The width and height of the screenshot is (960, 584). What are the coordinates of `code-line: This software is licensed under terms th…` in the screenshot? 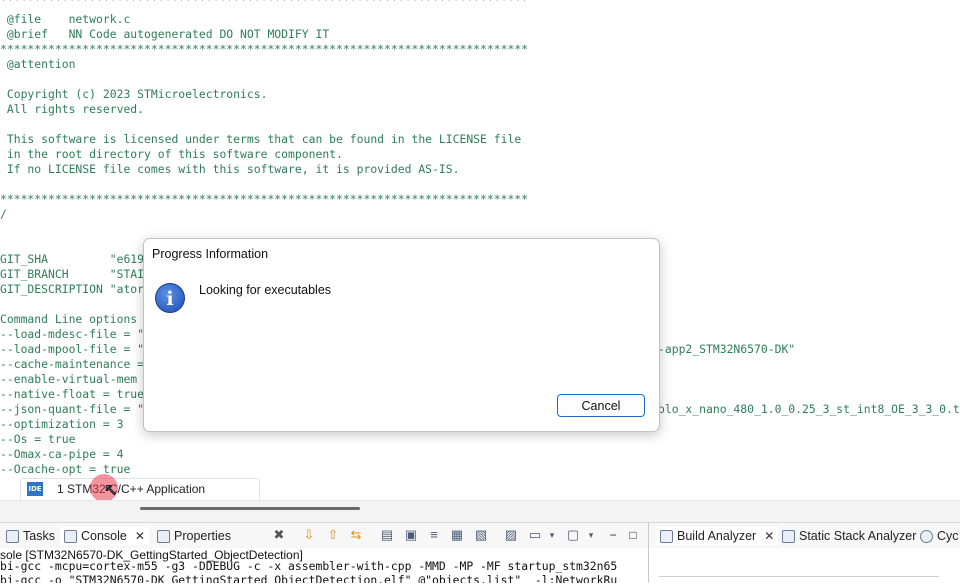 It's located at (261, 139).